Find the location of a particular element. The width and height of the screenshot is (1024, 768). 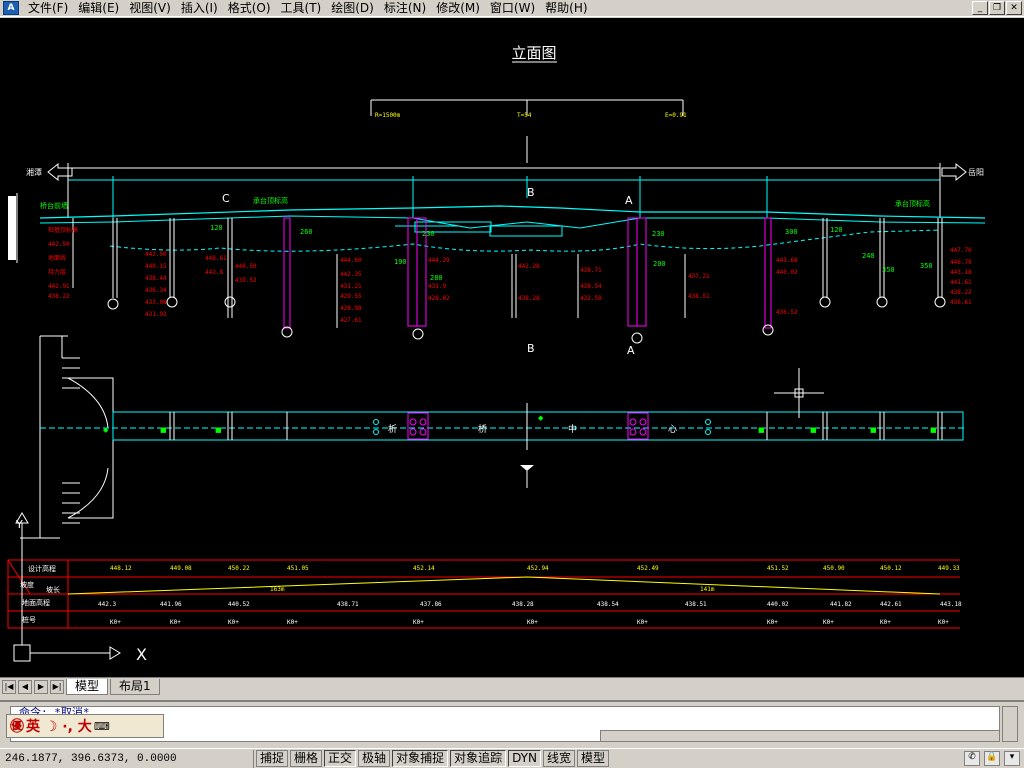

autocad-app-icon: A is located at coordinates (11, 8).